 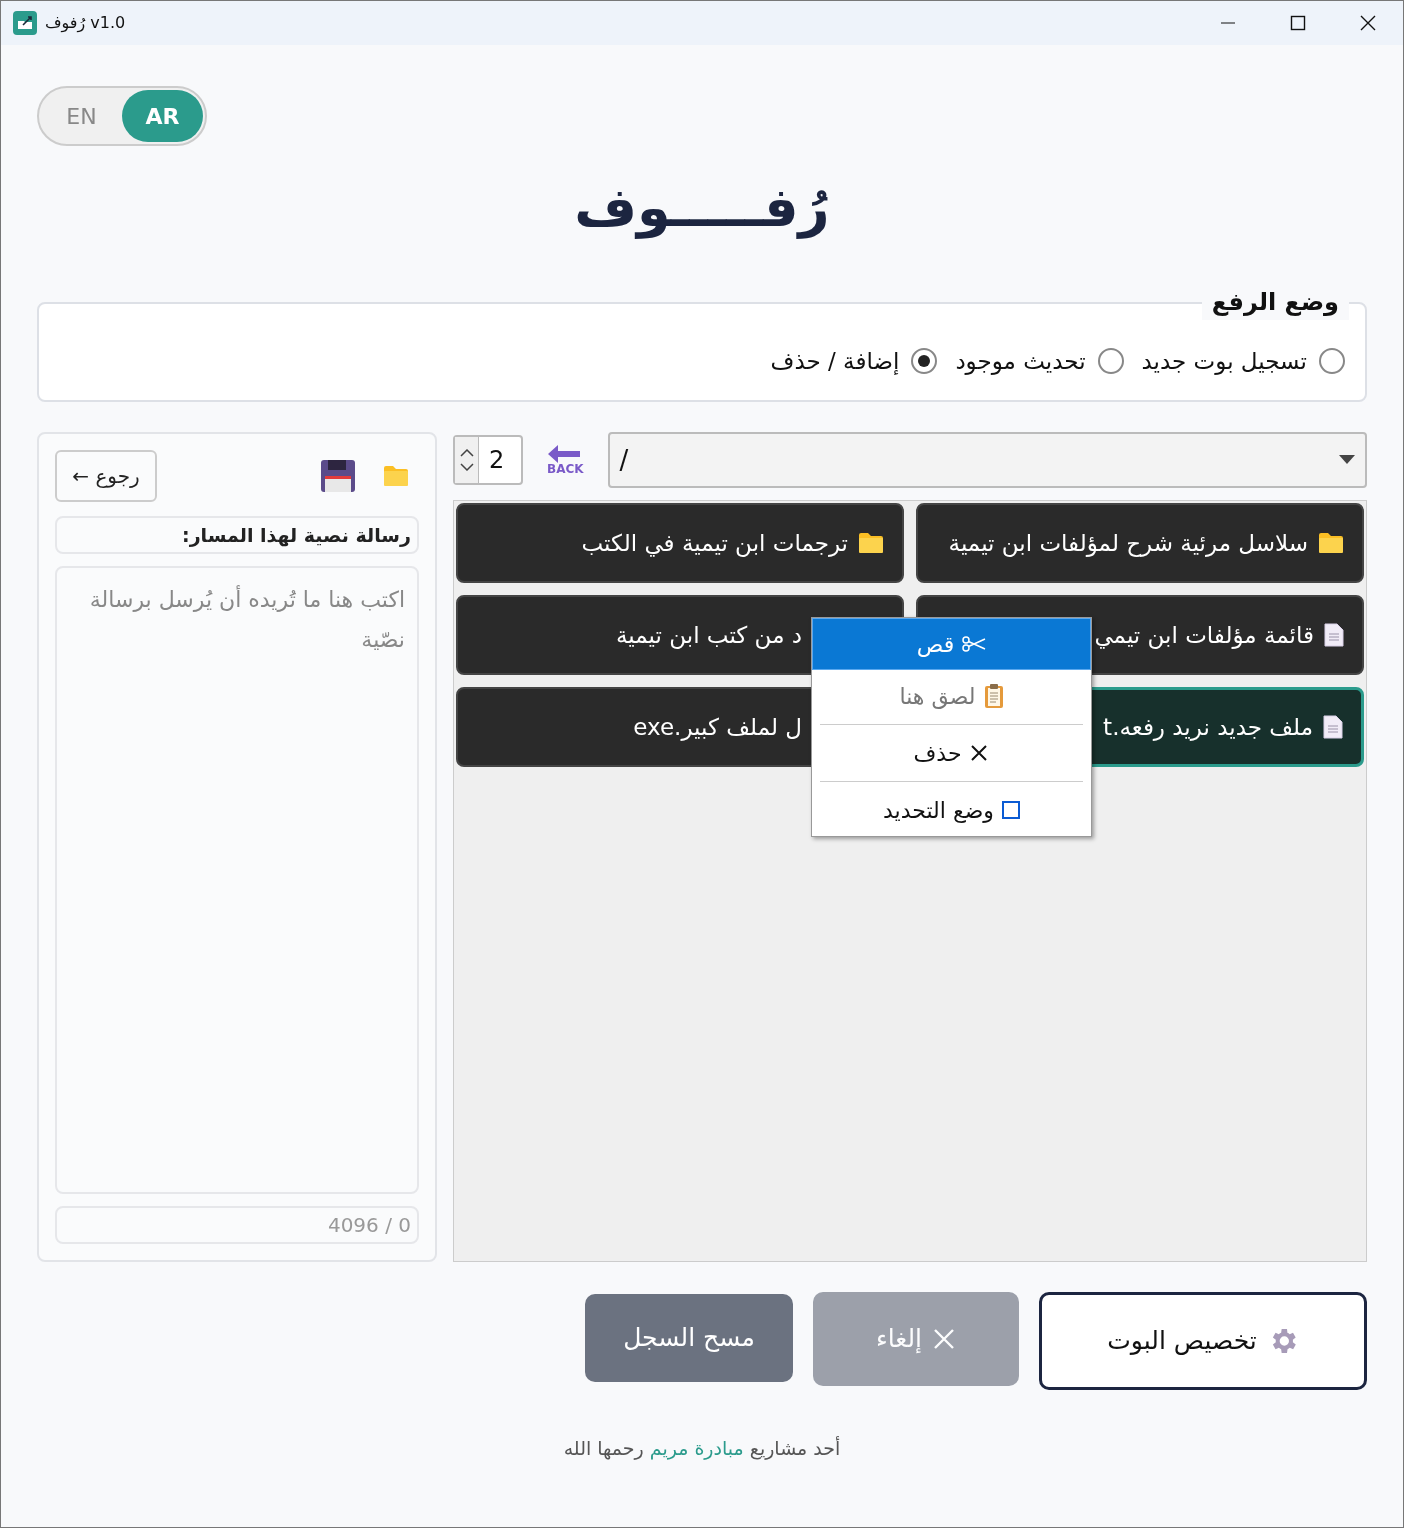 I want to click on clipboard-icon, so click(x=993, y=696).